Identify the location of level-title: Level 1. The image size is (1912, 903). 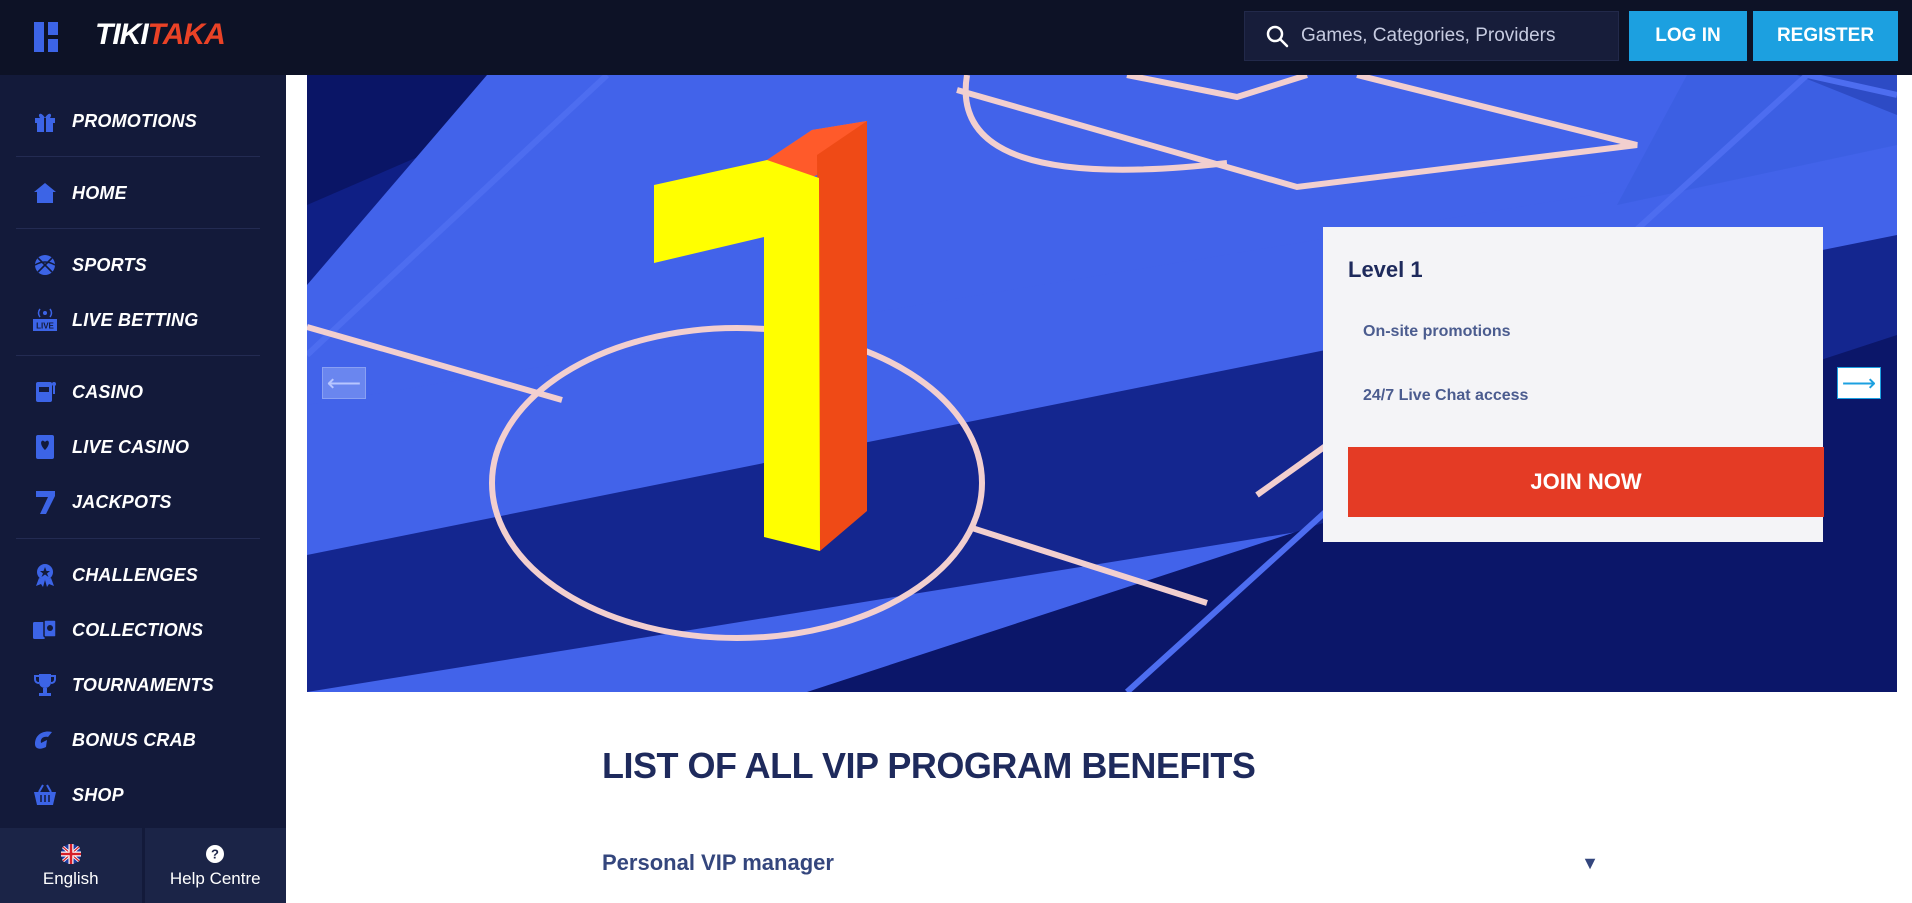
(1385, 269).